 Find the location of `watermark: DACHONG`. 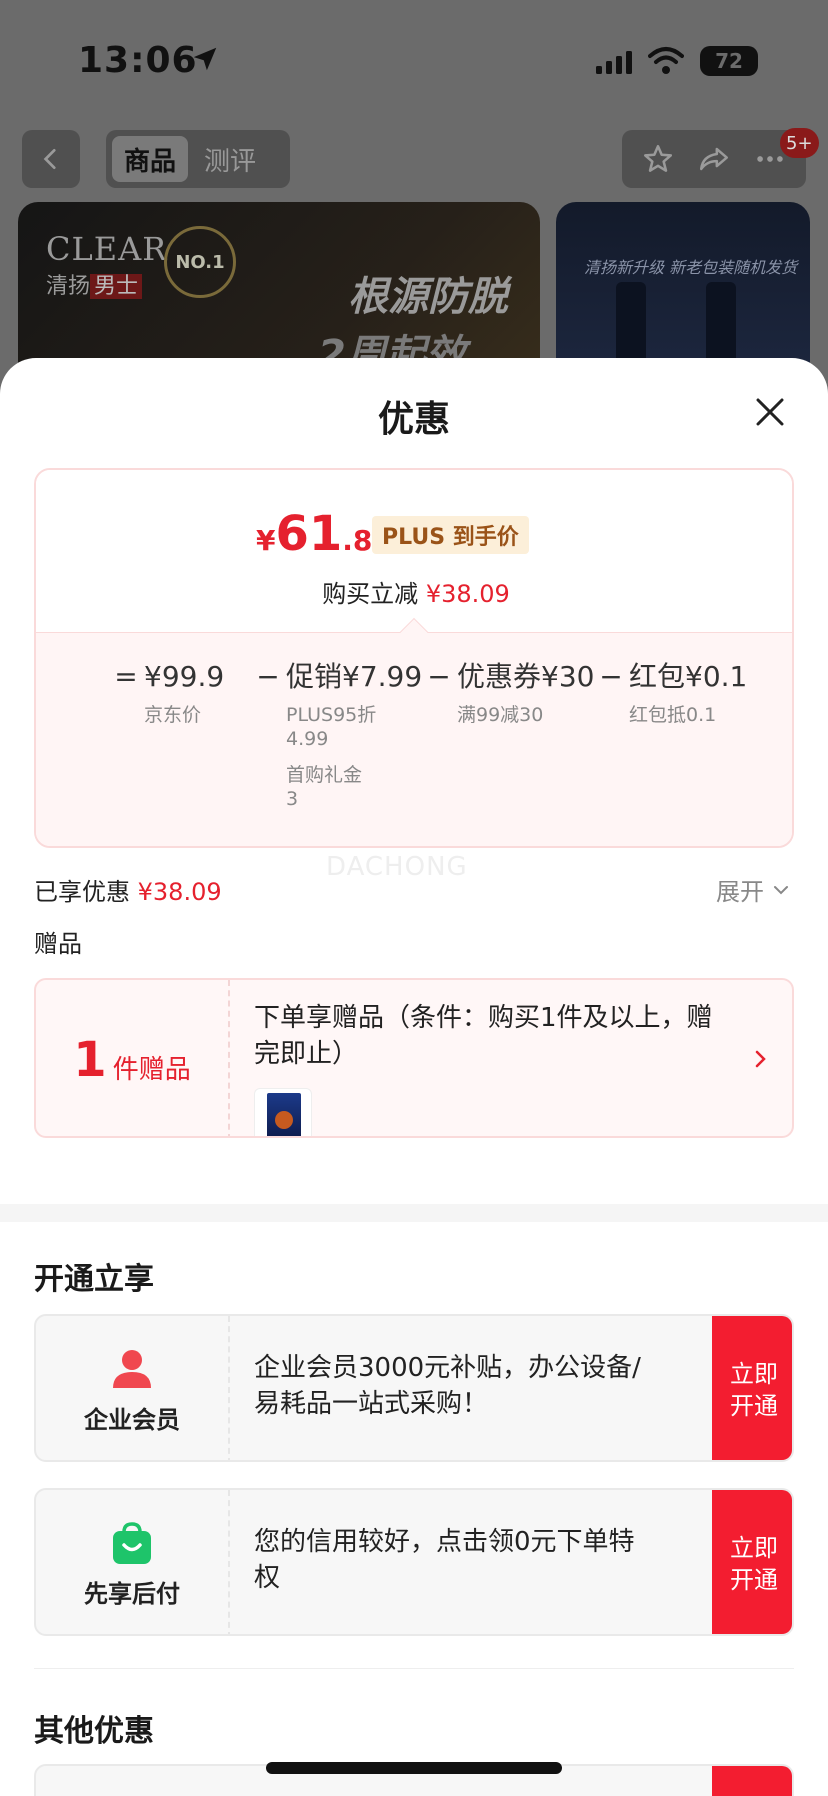

watermark: DACHONG is located at coordinates (397, 867).